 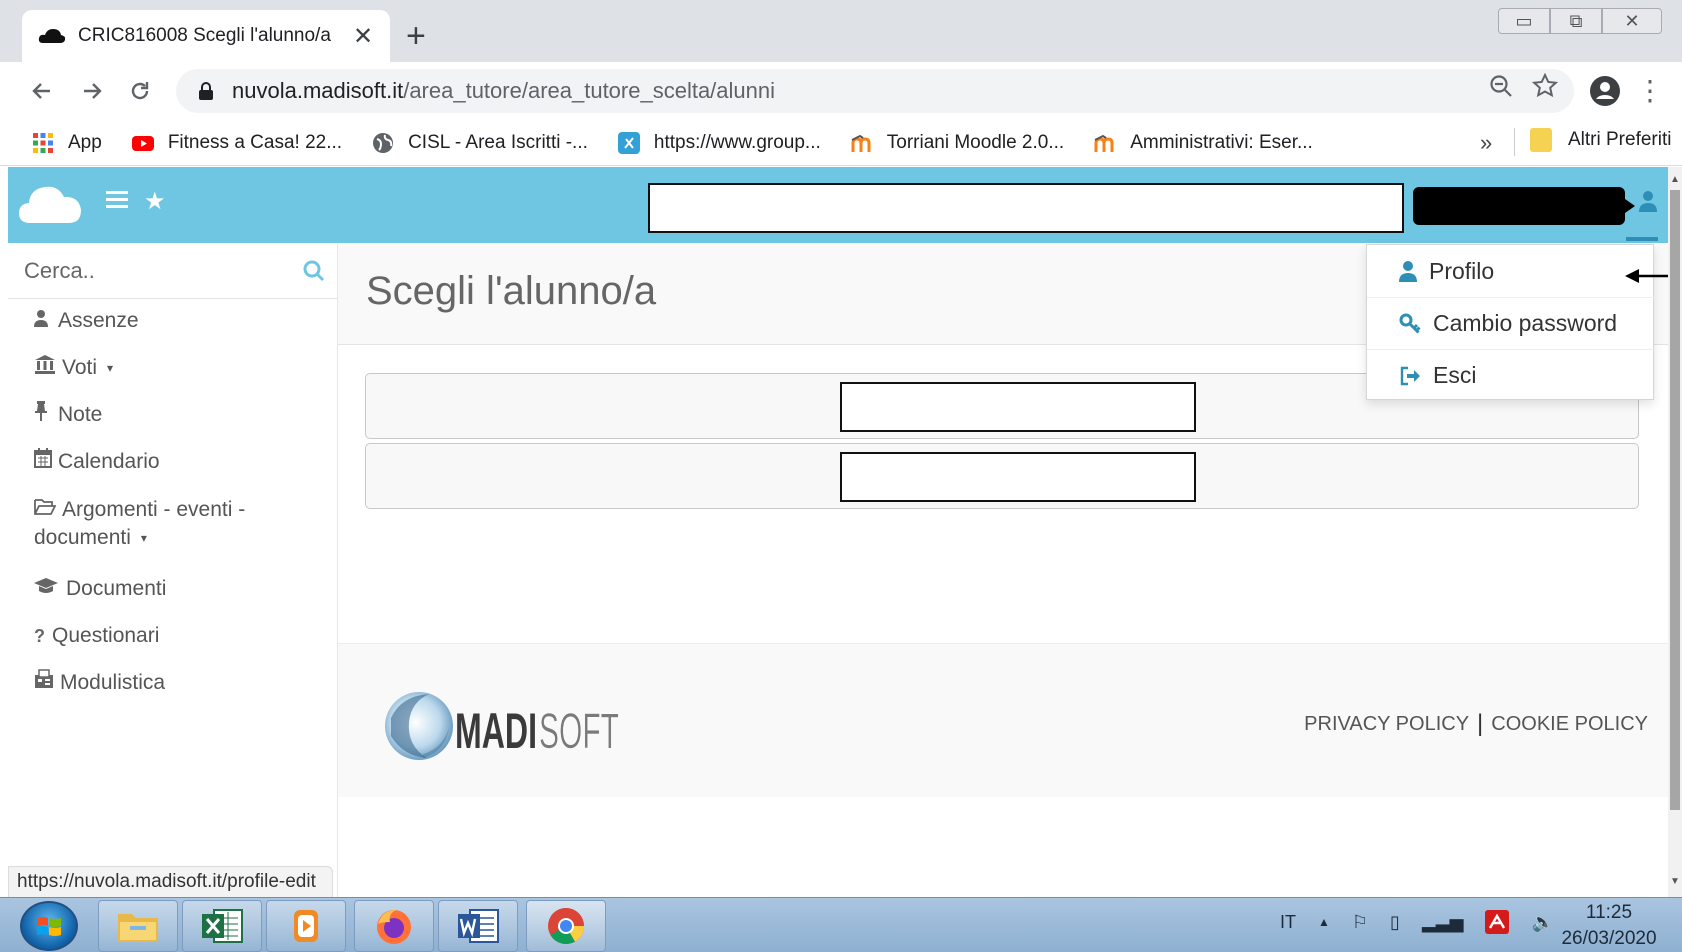 What do you see at coordinates (1545, 86) in the screenshot?
I see `bookmark-star-icon` at bounding box center [1545, 86].